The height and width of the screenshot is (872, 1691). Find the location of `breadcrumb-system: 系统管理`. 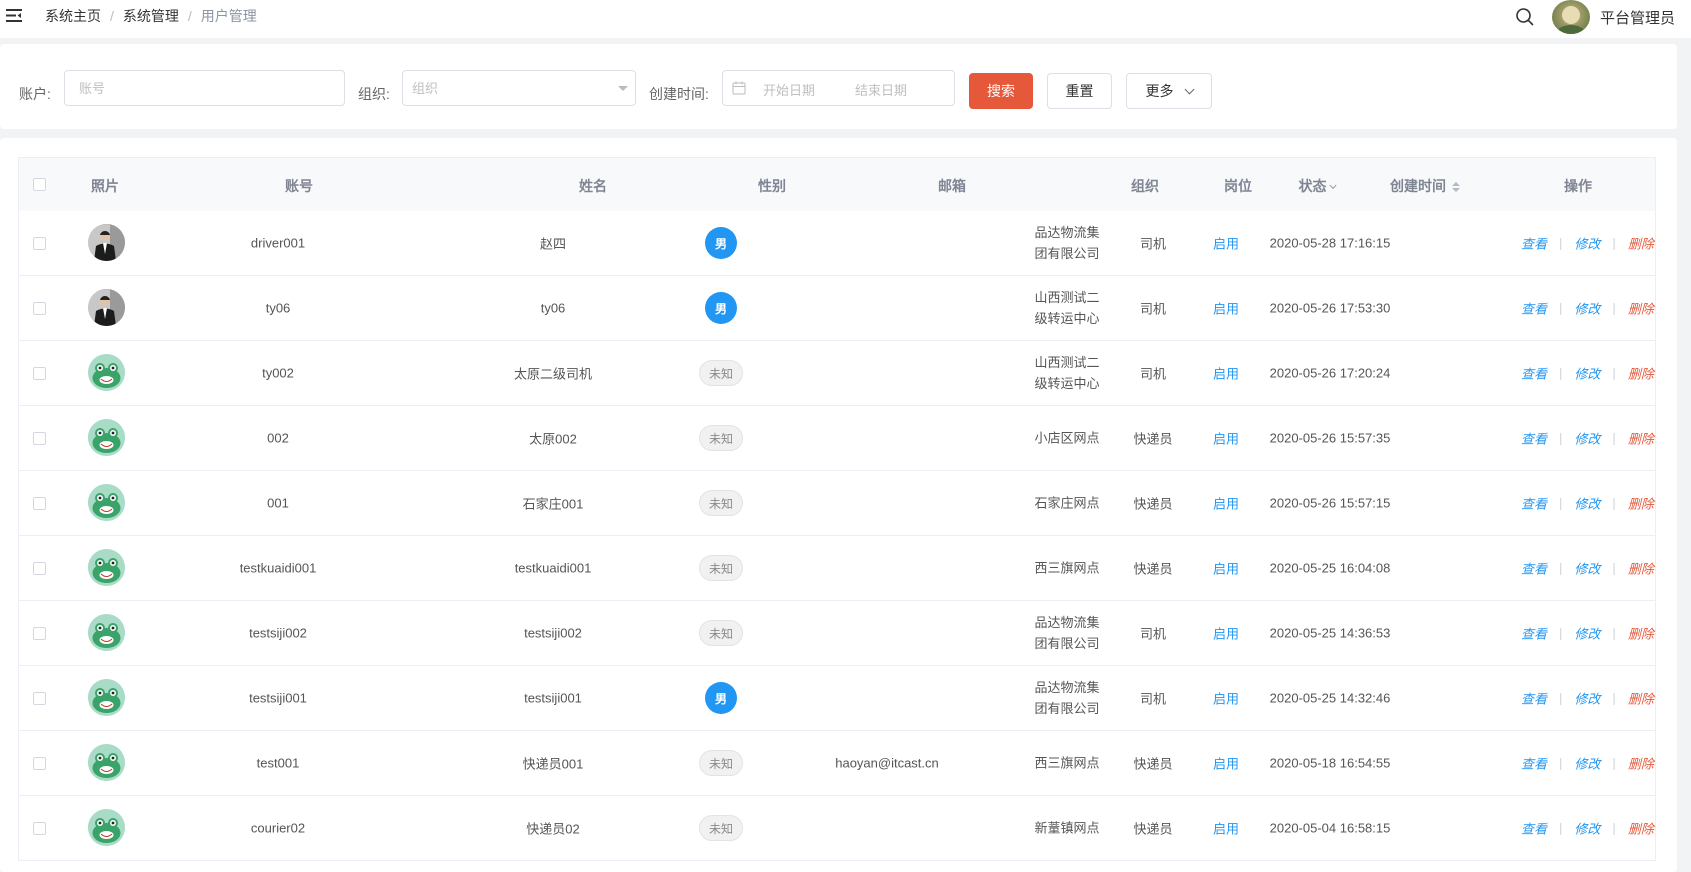

breadcrumb-system: 系统管理 is located at coordinates (151, 16).